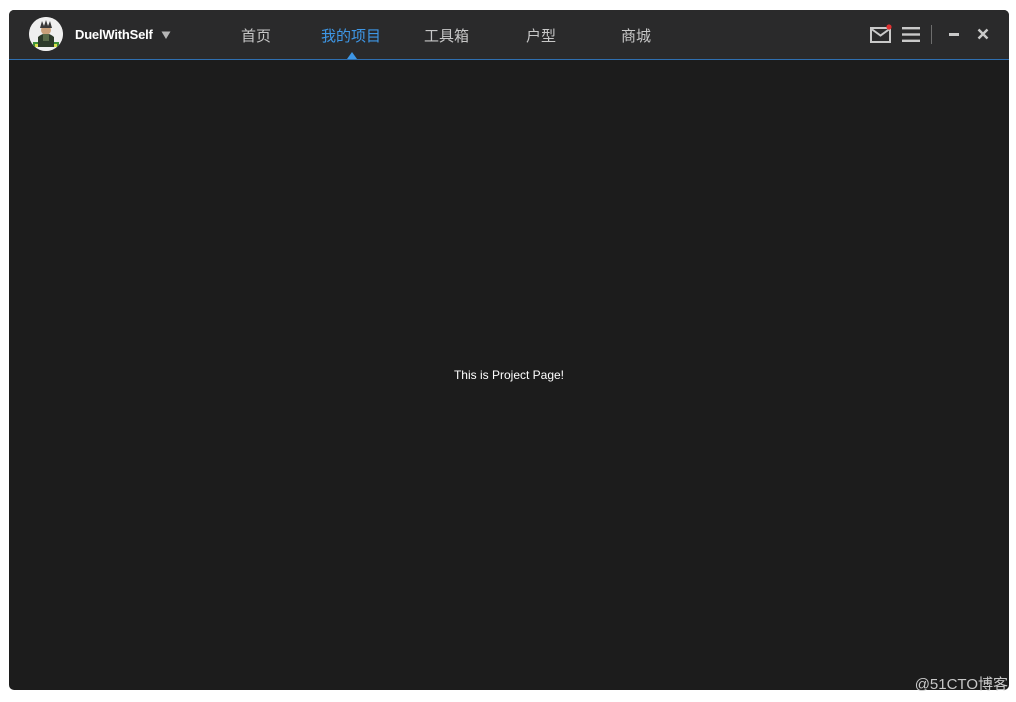  What do you see at coordinates (931, 34) in the screenshot?
I see `toolbar-divider` at bounding box center [931, 34].